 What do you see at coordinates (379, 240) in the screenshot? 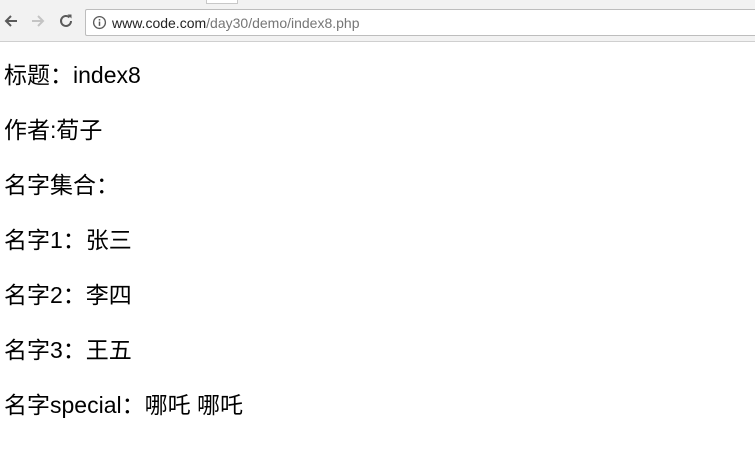
I see `name-1-line: 名字1：张三` at bounding box center [379, 240].